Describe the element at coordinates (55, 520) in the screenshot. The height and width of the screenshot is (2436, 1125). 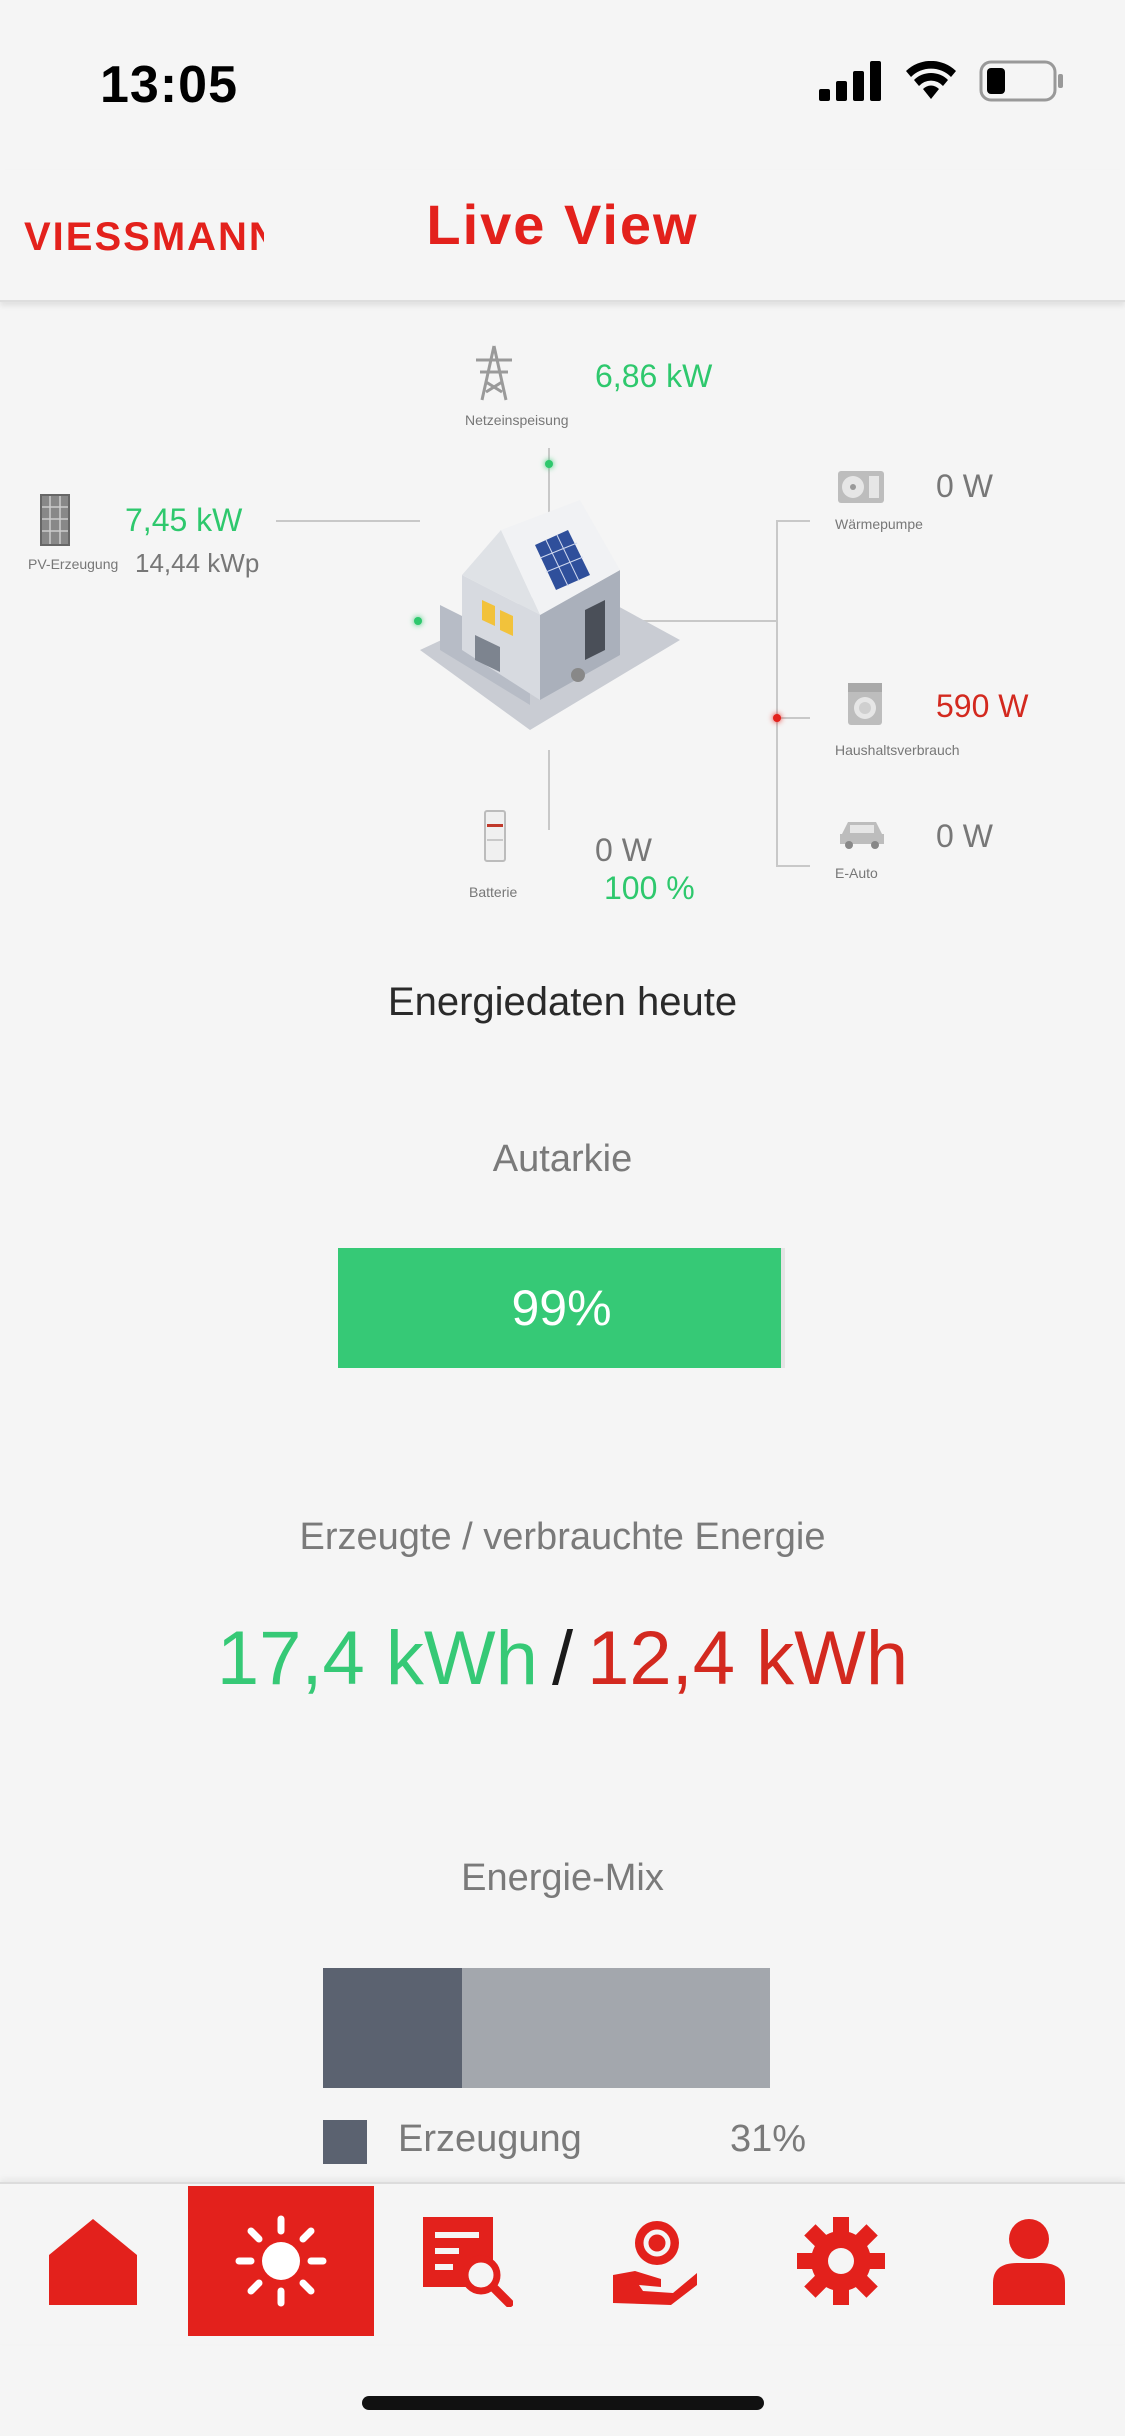
I see `solar-panel-icon` at that location.